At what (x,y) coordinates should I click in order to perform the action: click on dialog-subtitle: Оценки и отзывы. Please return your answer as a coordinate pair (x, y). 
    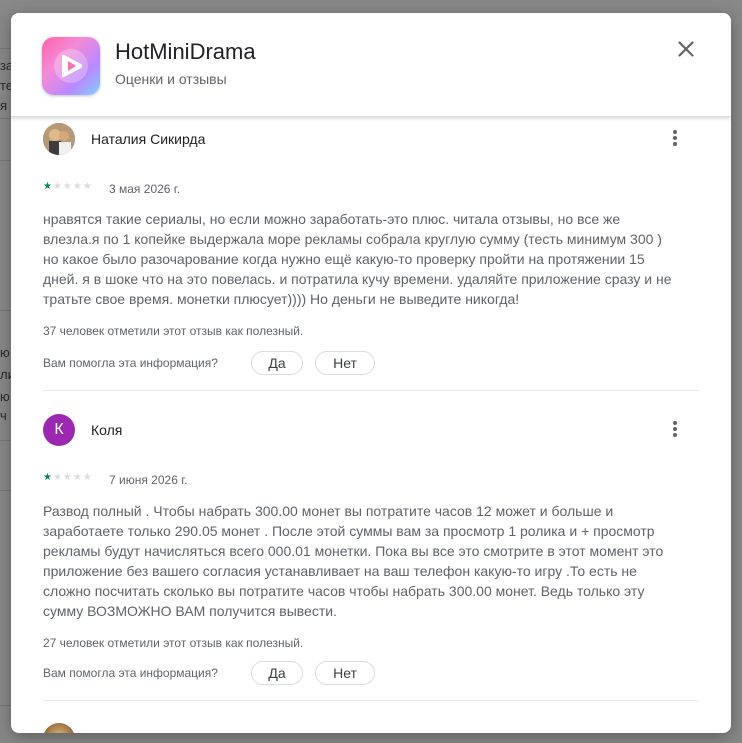
    Looking at the image, I should click on (171, 79).